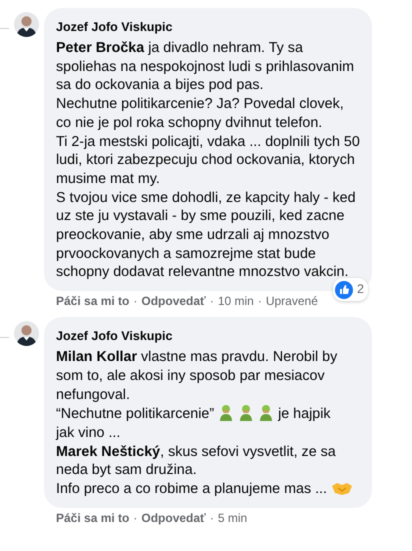  What do you see at coordinates (292, 302) in the screenshot?
I see `comment-meta: Upravené` at bounding box center [292, 302].